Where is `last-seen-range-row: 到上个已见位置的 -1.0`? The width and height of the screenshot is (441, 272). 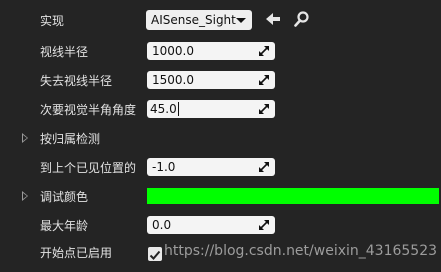
last-seen-range-row: 到上个已见位置的 -1.0 is located at coordinates (220, 169).